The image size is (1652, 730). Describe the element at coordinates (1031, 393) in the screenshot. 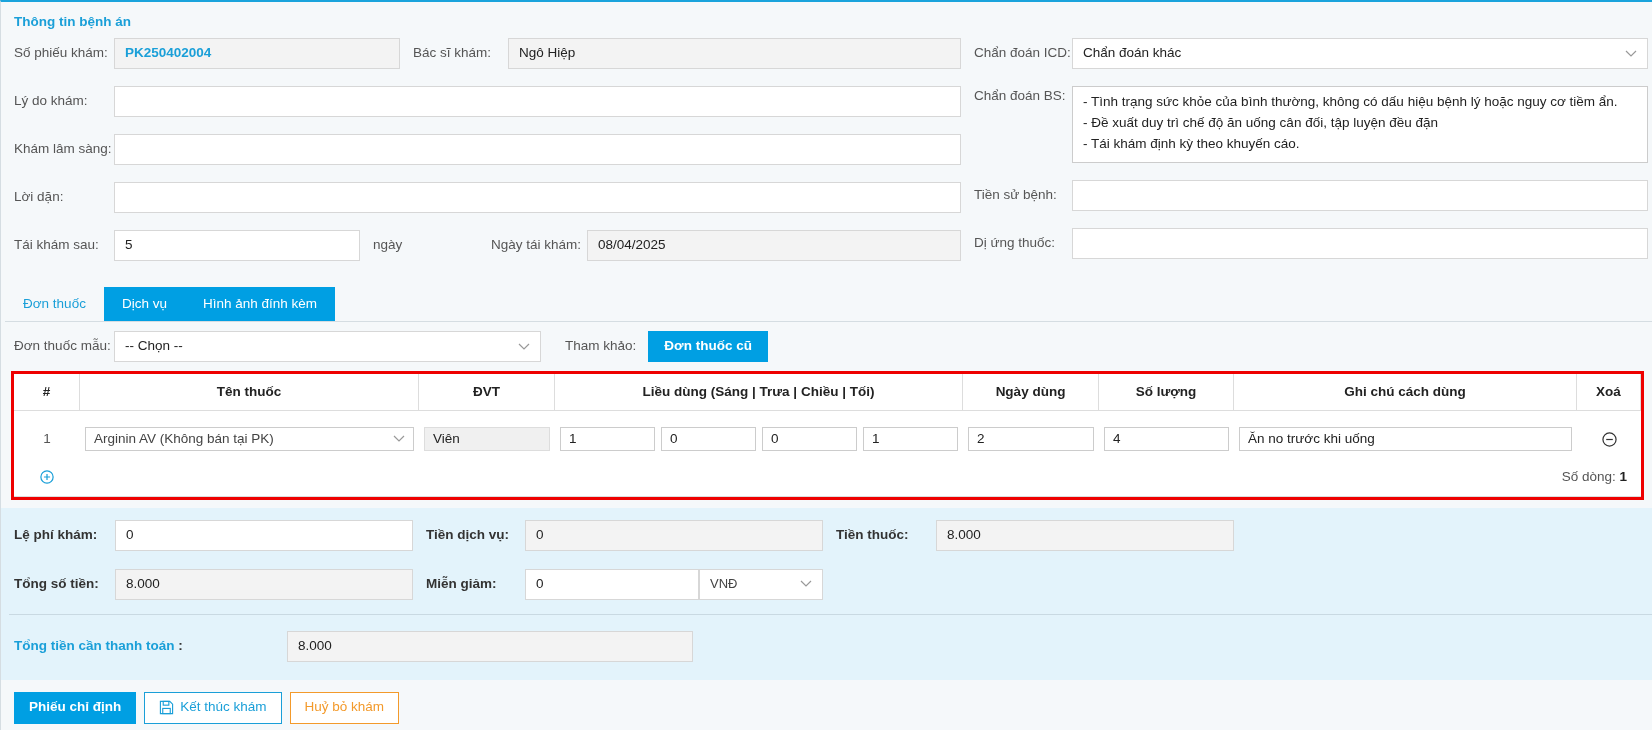

I see `column-header: Ngày dùng` at that location.